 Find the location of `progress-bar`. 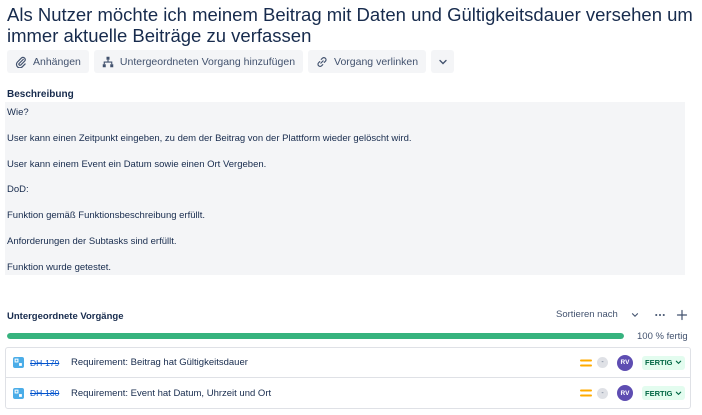

progress-bar is located at coordinates (315, 336).